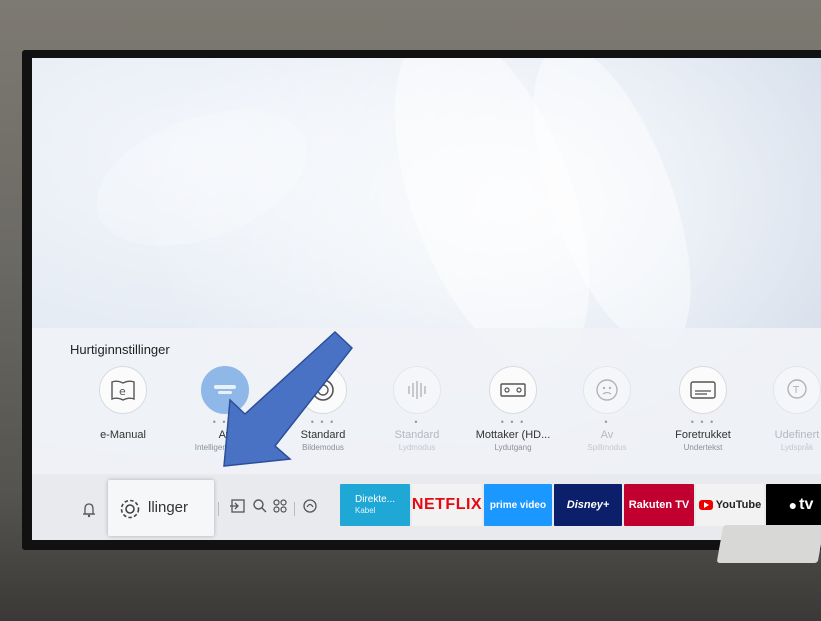  What do you see at coordinates (120, 349) in the screenshot?
I see `quick-settings-title: Hurtiginnstillinger` at bounding box center [120, 349].